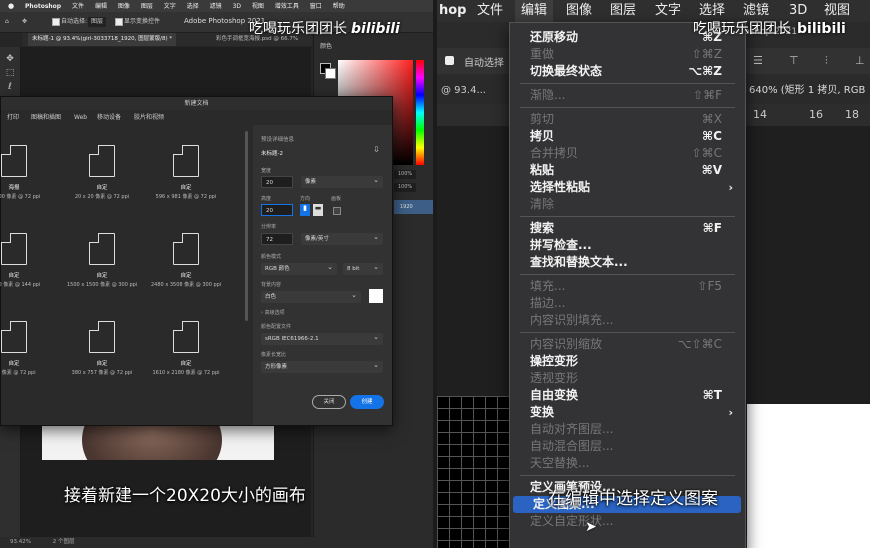 This screenshot has height=548, width=870. I want to click on bilibili-logo: bilibili, so click(375, 29).